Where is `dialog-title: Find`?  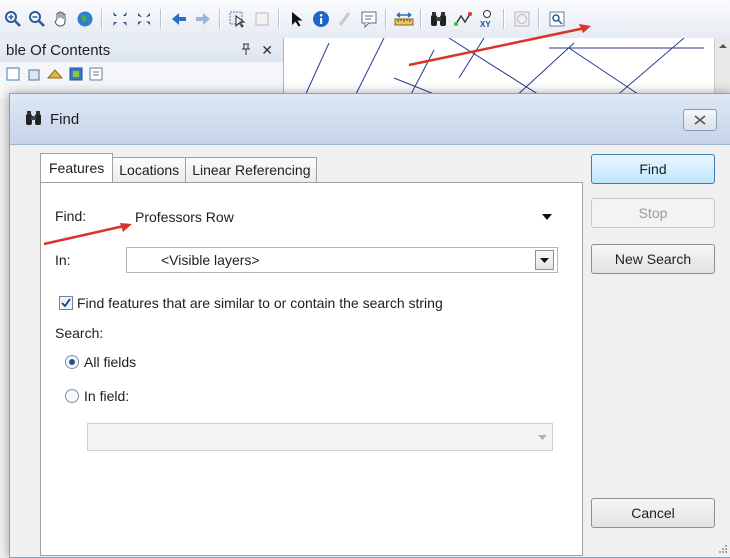 dialog-title: Find is located at coordinates (65, 119).